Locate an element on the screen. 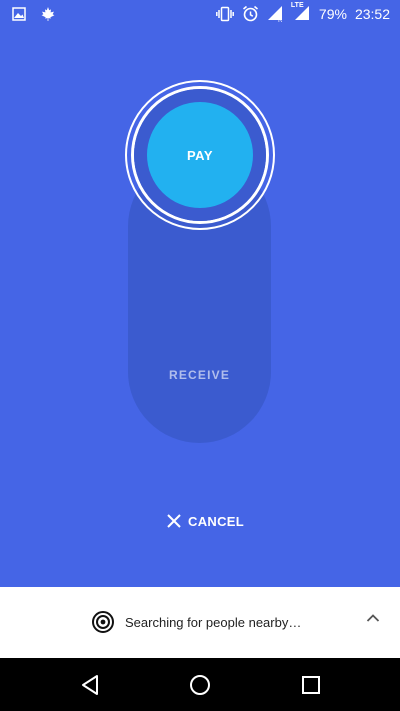 This screenshot has height=711, width=400. home-icon is located at coordinates (200, 685).